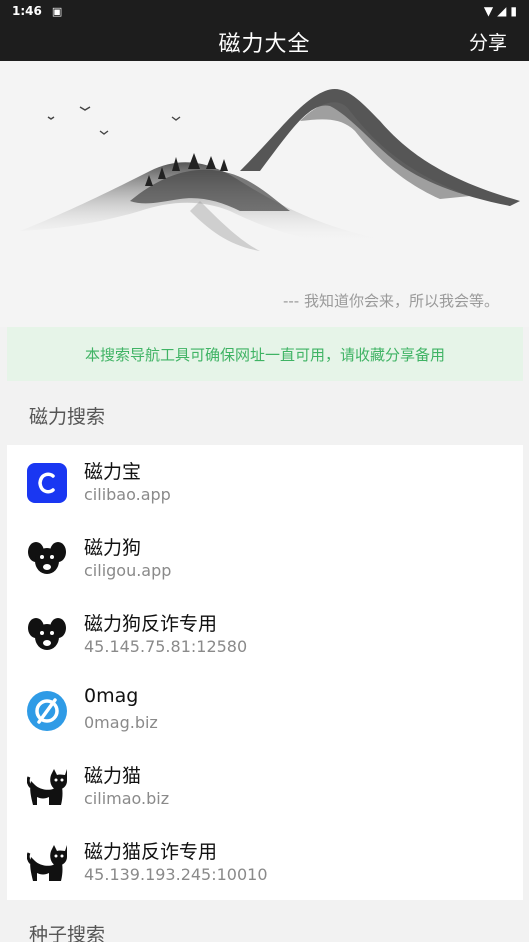 The width and height of the screenshot is (529, 942). I want to click on list-item: 磁力猫反诈专用 45.139.193.245:10010, so click(265, 863).